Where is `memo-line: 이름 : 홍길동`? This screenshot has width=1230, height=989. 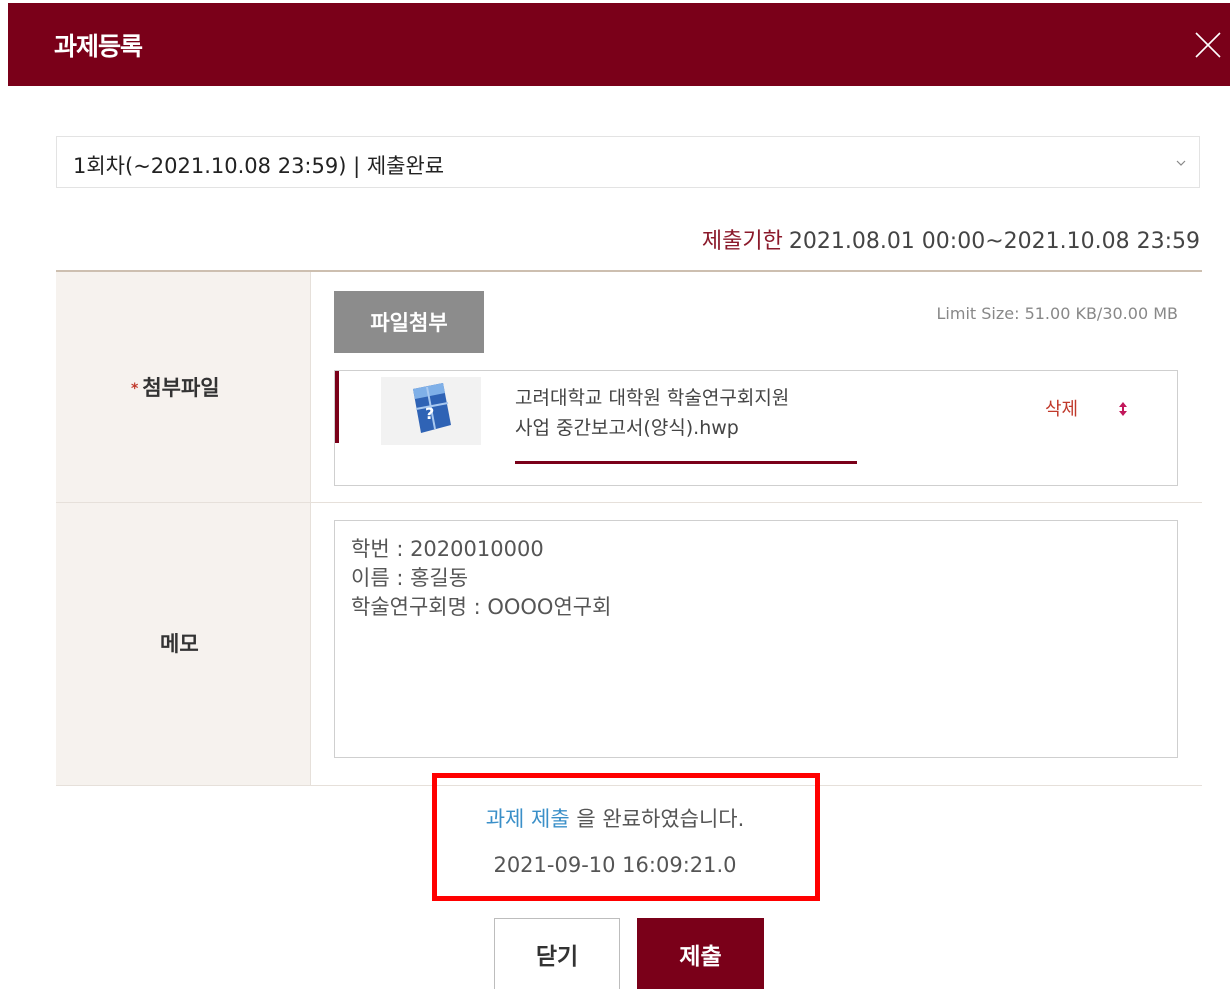
memo-line: 이름 : 홍길동 is located at coordinates (410, 578).